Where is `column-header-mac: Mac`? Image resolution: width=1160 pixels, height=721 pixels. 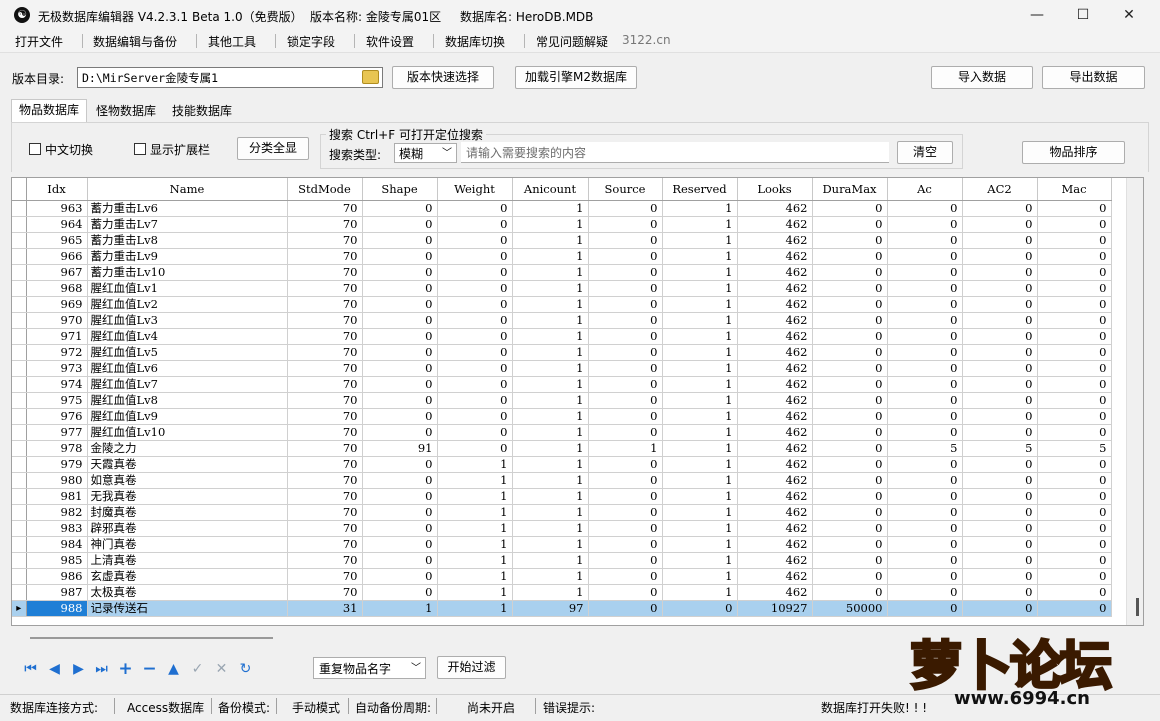
column-header-mac: Mac is located at coordinates (1074, 189).